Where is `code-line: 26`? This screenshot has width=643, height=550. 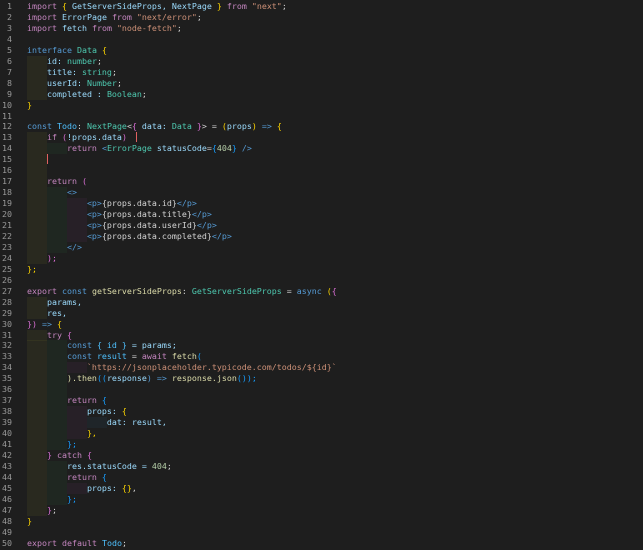 code-line: 26 is located at coordinates (321, 280).